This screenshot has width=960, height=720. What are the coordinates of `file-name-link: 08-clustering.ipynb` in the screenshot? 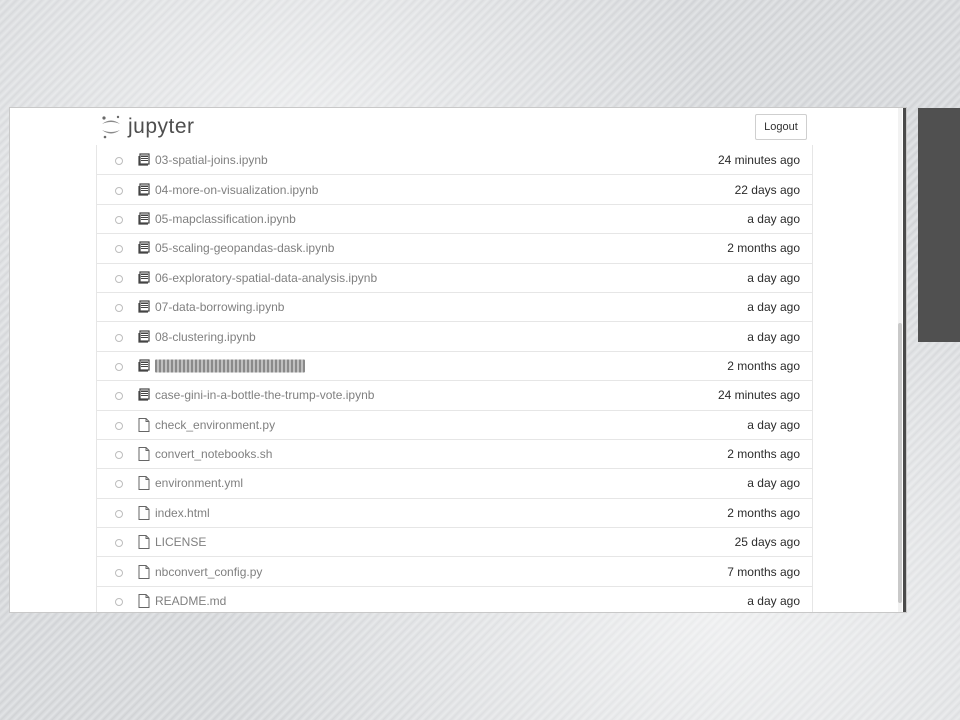 It's located at (205, 337).